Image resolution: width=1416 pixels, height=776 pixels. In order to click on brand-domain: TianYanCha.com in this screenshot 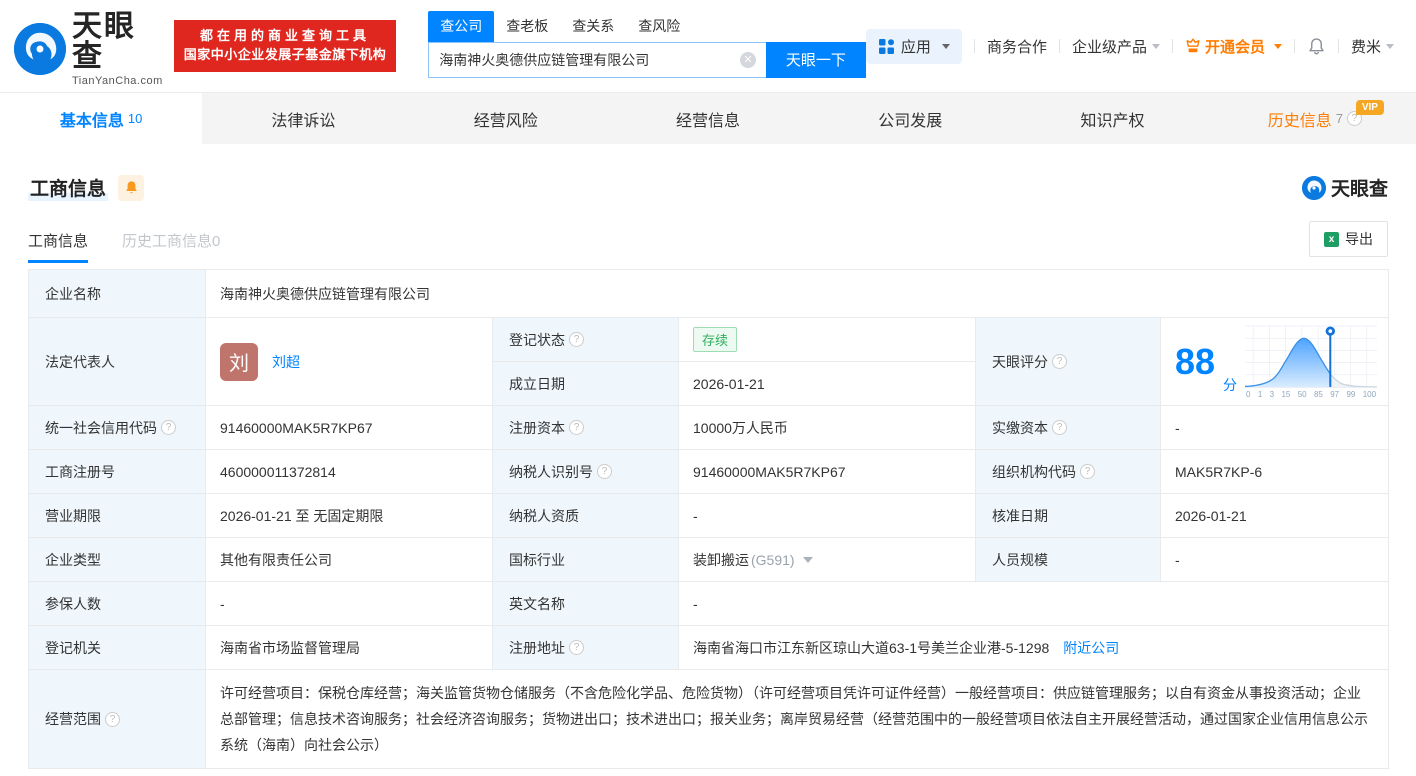, I will do `click(117, 80)`.